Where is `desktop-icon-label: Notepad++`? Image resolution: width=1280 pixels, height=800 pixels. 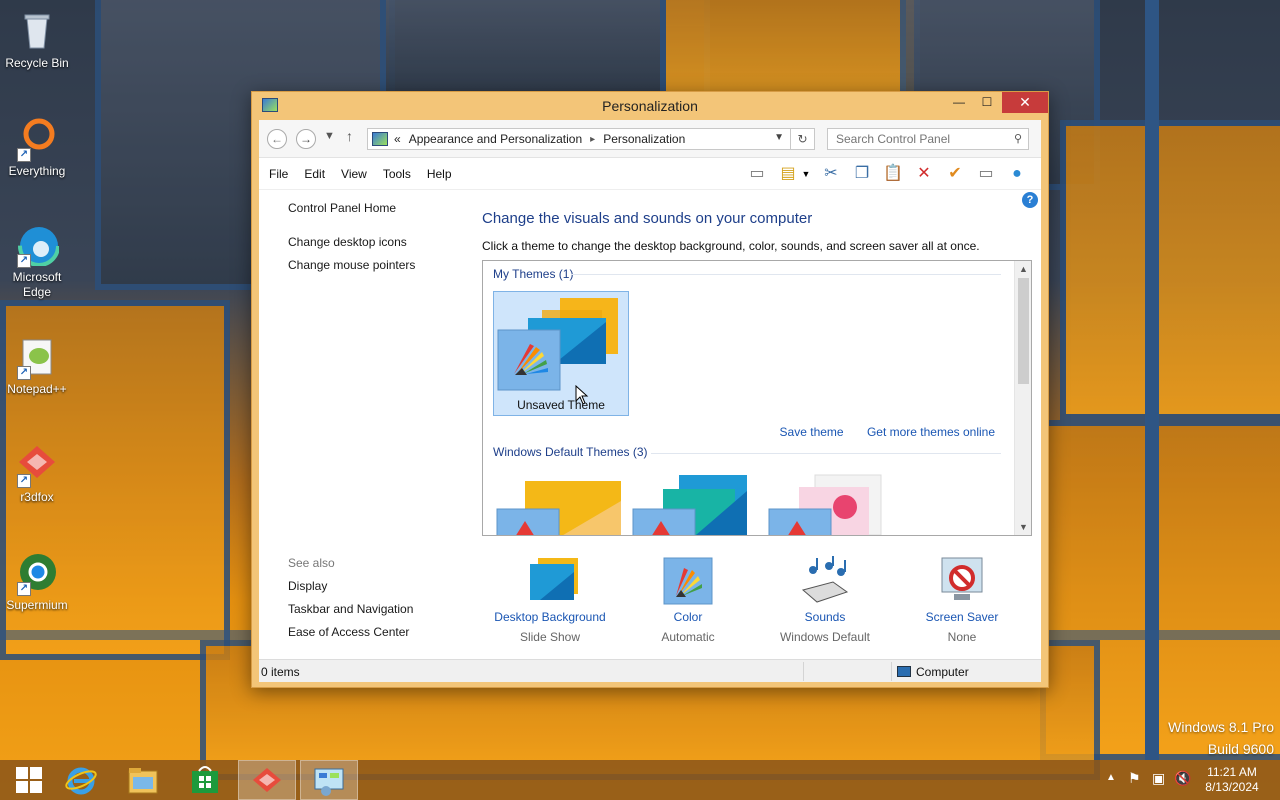 desktop-icon-label: Notepad++ is located at coordinates (37, 389).